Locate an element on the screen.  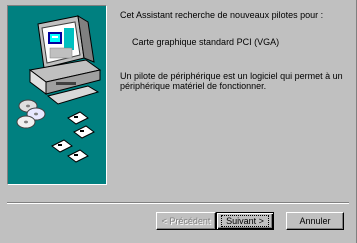
floppy-disk-icon is located at coordinates (73, 137).